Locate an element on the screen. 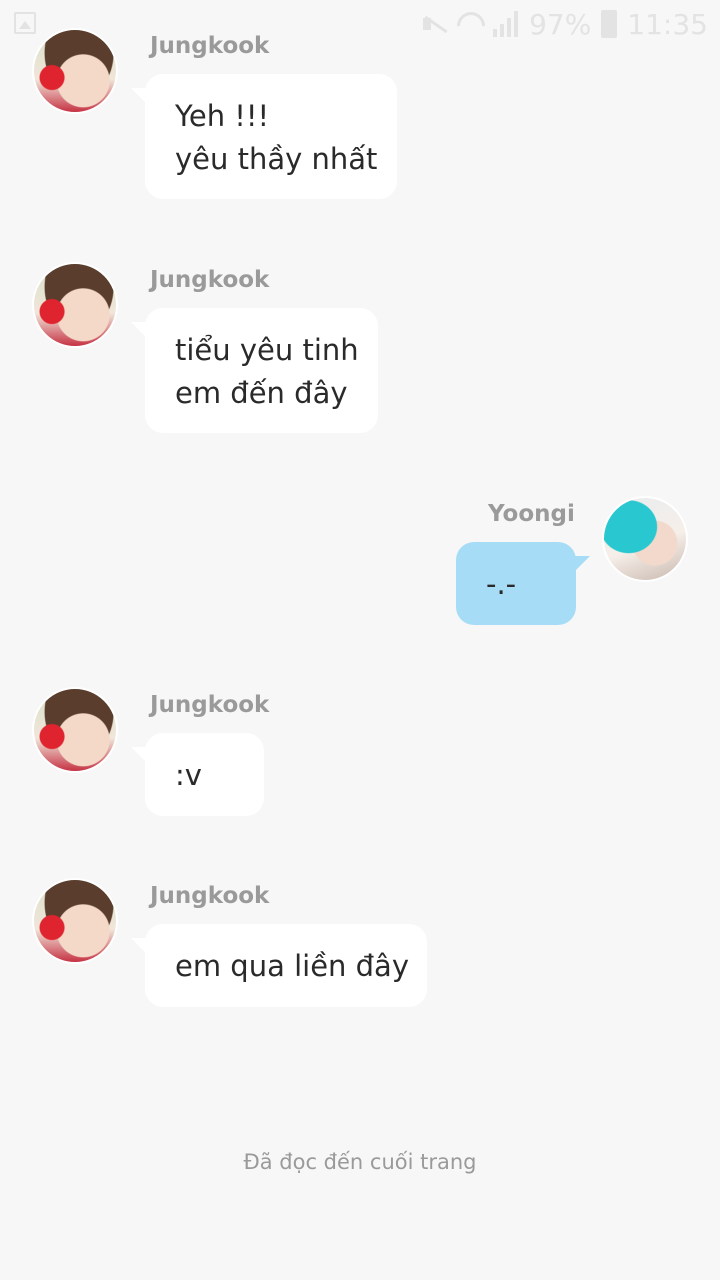 Image resolution: width=720 pixels, height=1280 pixels. signal-icon is located at coordinates (506, 24).